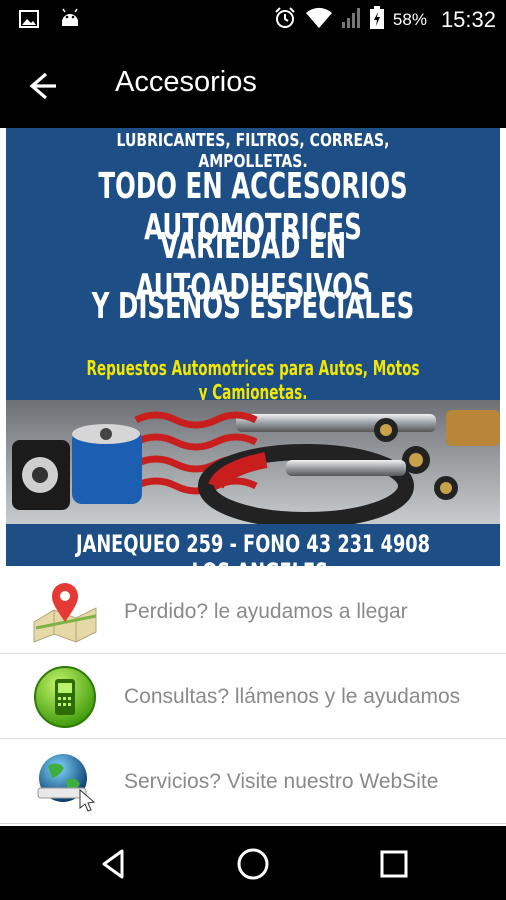 Image resolution: width=506 pixels, height=900 pixels. Describe the element at coordinates (468, 19) in the screenshot. I see `clock-time: 15:32` at that location.